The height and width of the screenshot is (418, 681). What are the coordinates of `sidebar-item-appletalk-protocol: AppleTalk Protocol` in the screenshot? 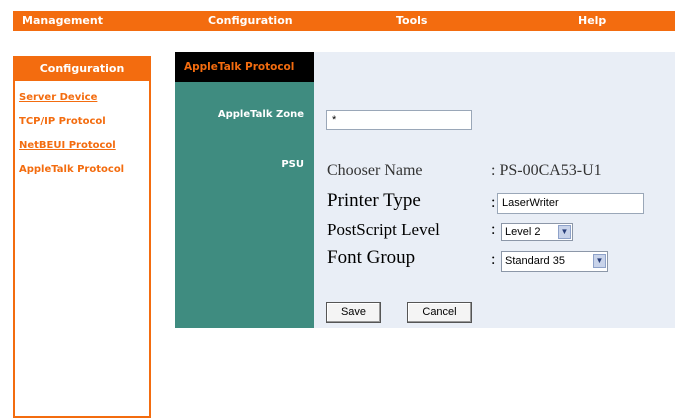 It's located at (71, 169).